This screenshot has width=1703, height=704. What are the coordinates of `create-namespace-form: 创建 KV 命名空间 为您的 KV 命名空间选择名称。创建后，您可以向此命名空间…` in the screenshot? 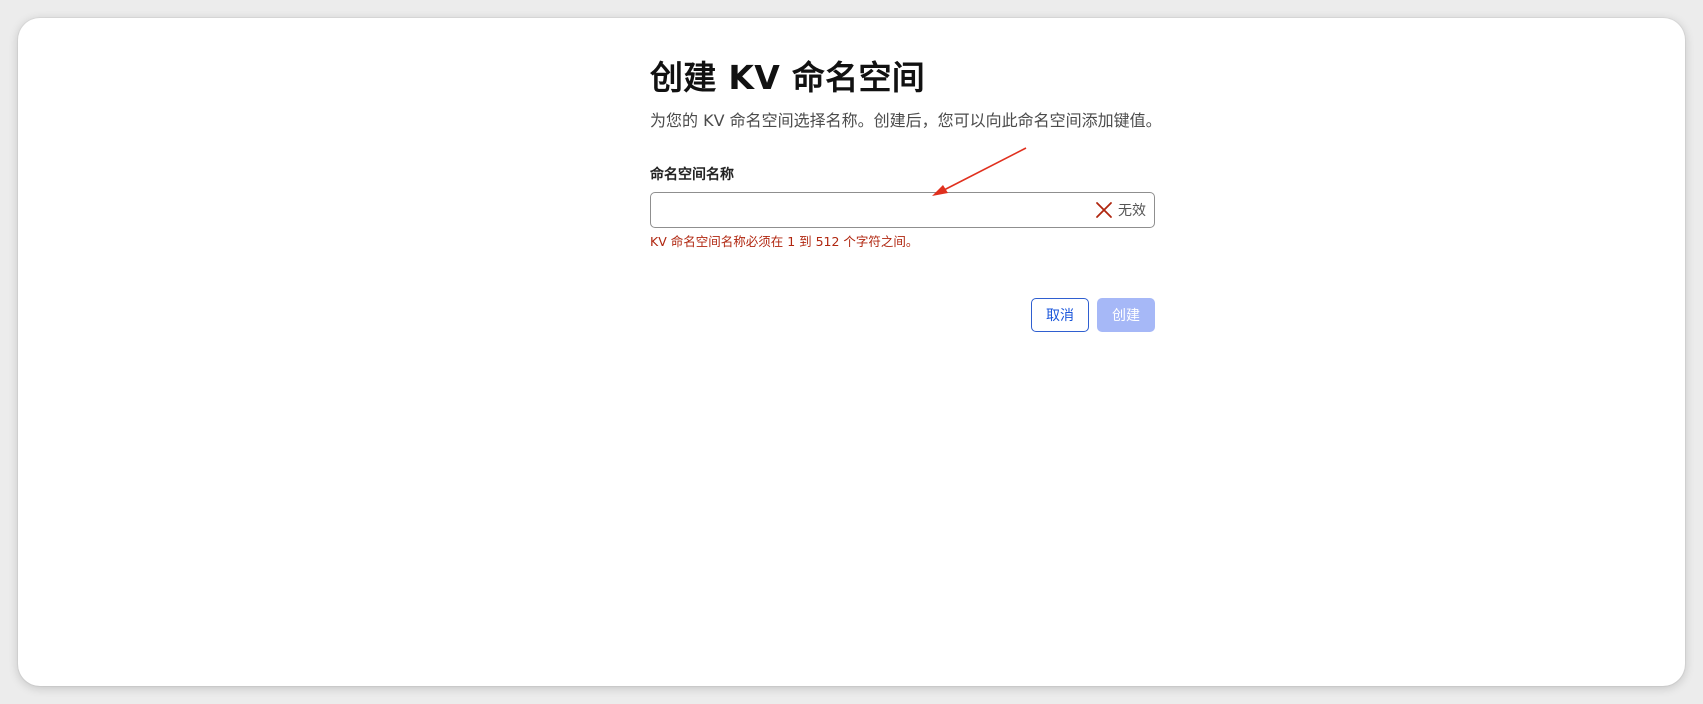 It's located at (911, 195).